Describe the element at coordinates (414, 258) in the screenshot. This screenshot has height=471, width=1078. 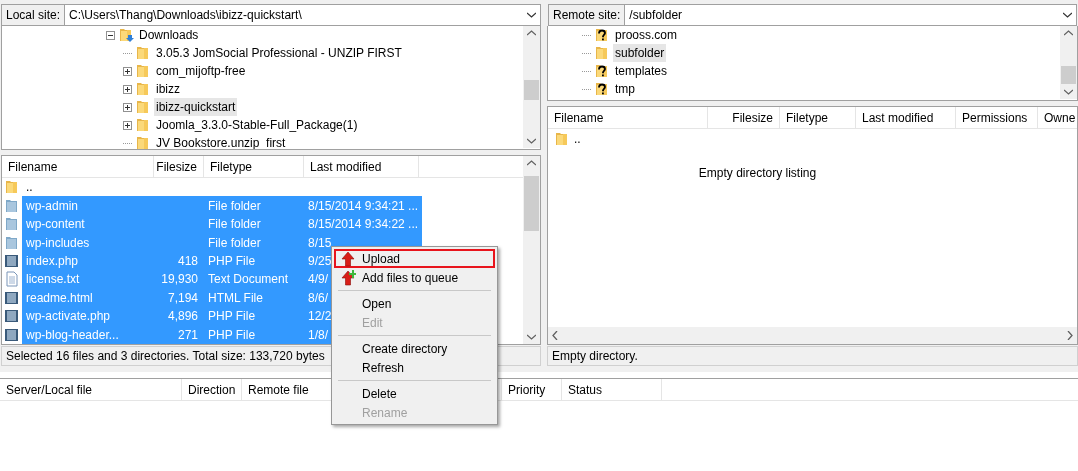
I see `menu-item: Upload` at that location.